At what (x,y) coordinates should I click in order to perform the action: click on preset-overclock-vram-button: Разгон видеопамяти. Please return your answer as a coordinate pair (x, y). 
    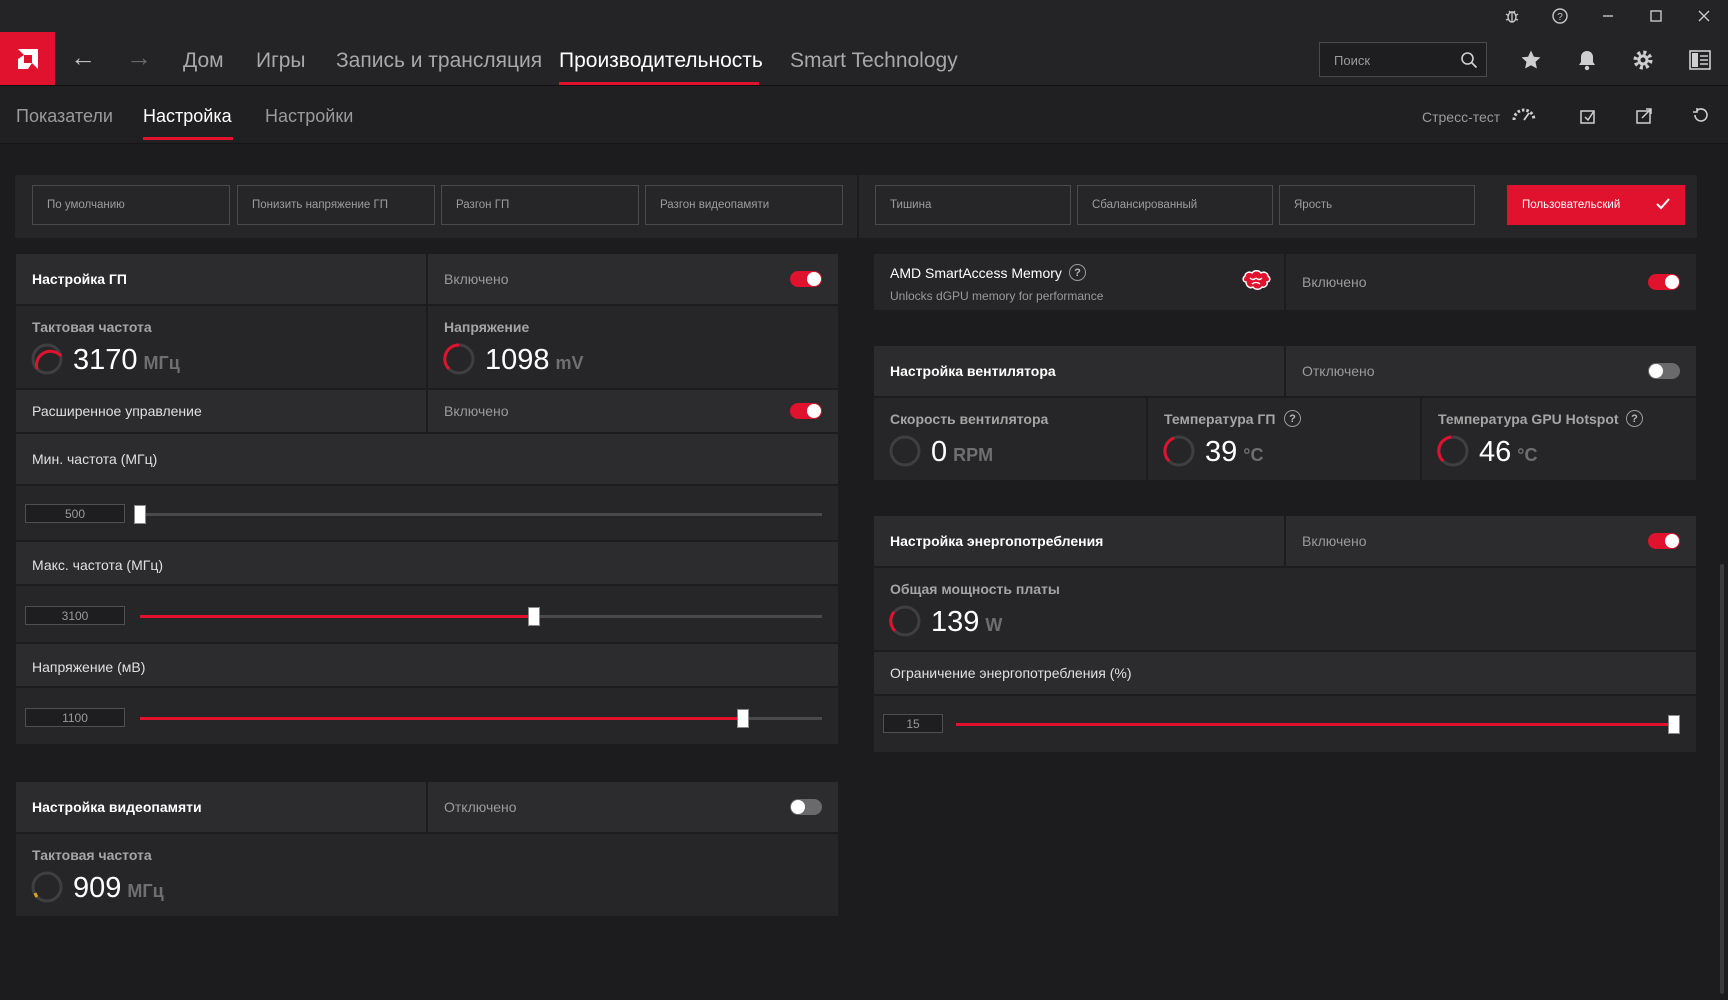
    Looking at the image, I should click on (744, 205).